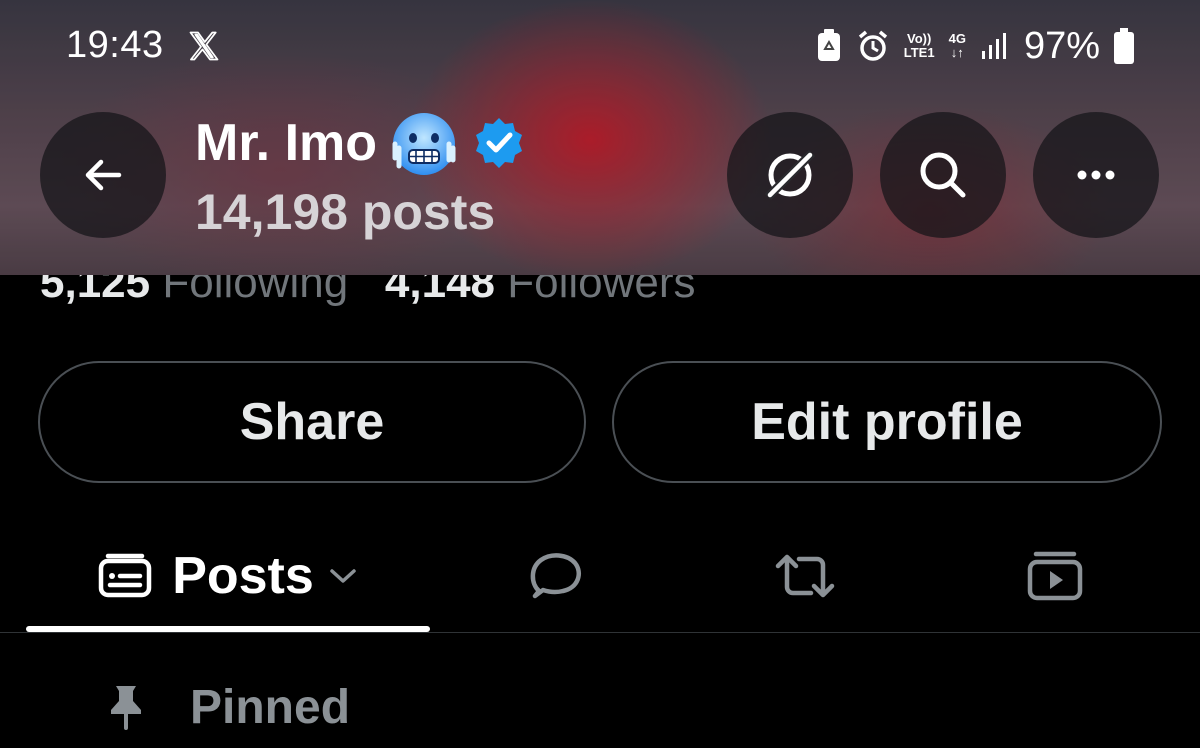 This screenshot has height=748, width=1200. Describe the element at coordinates (600, 45) in the screenshot. I see `status-bar: 19:43 Vo)) LTE1 4G ↓↑ 97%` at that location.